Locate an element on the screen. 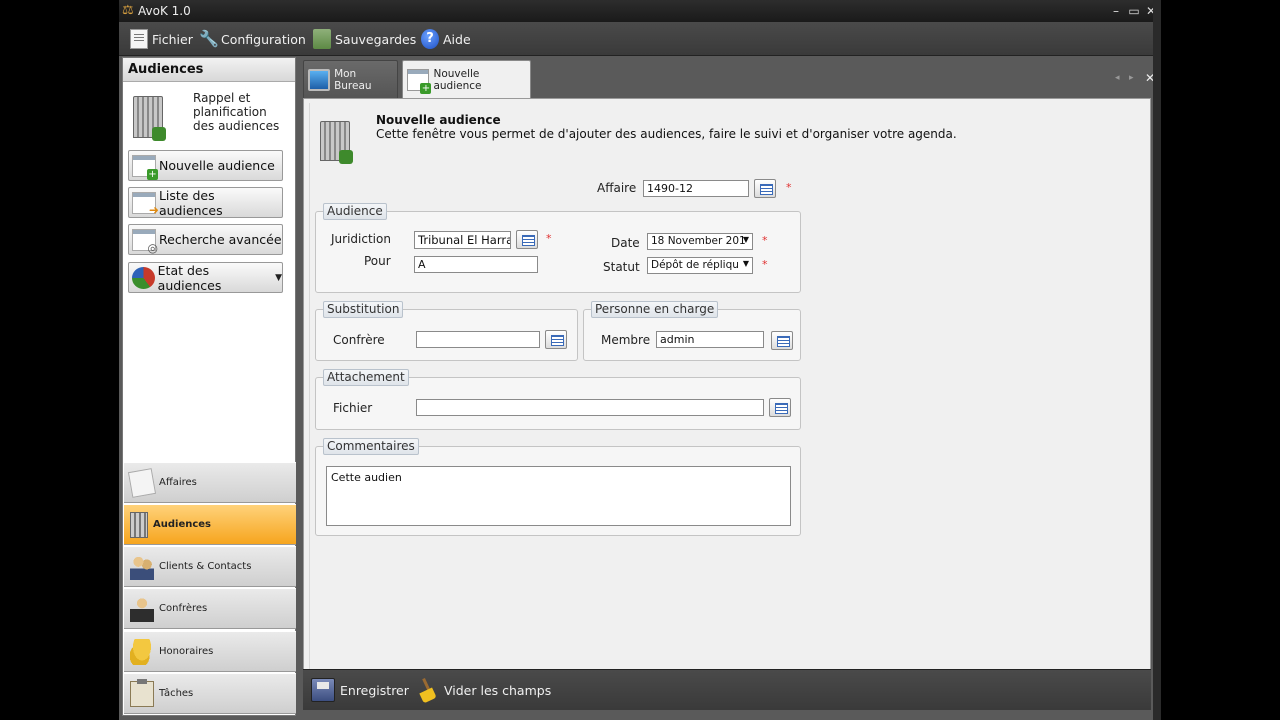  attachement-group-title: Attachement is located at coordinates (366, 377).